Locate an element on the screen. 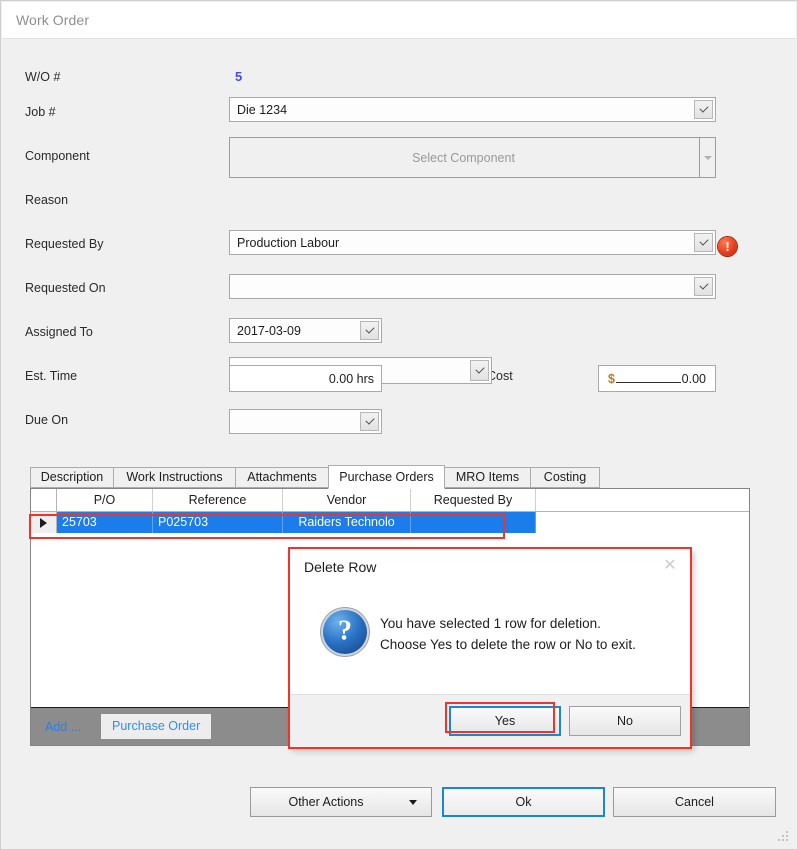 Image resolution: width=798 pixels, height=850 pixels. est-time-value: 0.00 hrs is located at coordinates (351, 378).